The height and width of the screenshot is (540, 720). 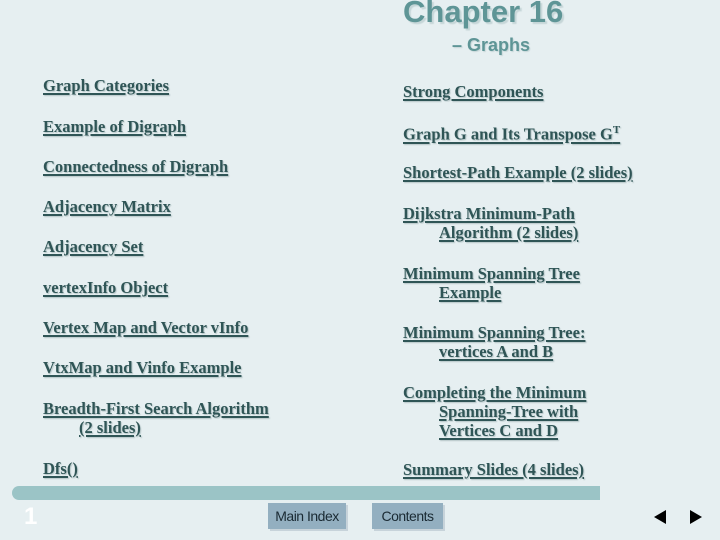 What do you see at coordinates (407, 516) in the screenshot?
I see `contents-button: Contents` at bounding box center [407, 516].